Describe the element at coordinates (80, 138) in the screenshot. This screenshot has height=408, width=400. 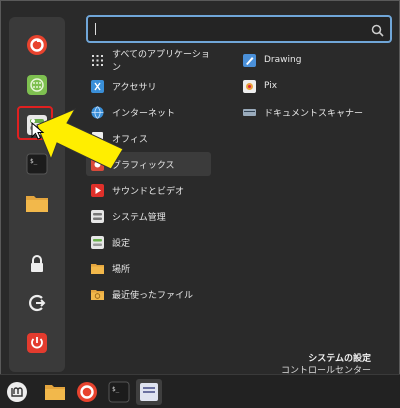
I see `annotation-arrow` at that location.